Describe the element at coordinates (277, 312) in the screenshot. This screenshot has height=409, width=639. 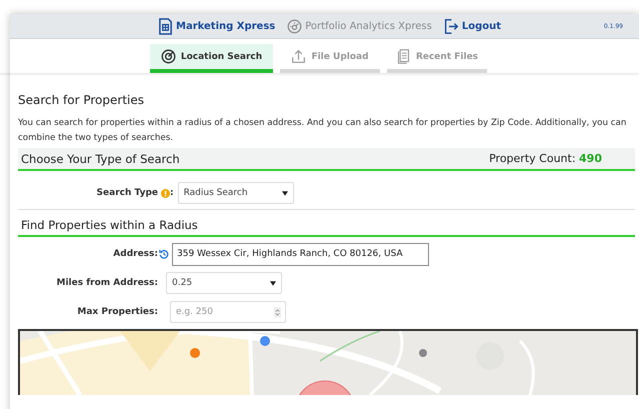
I see `spinner-icon` at that location.